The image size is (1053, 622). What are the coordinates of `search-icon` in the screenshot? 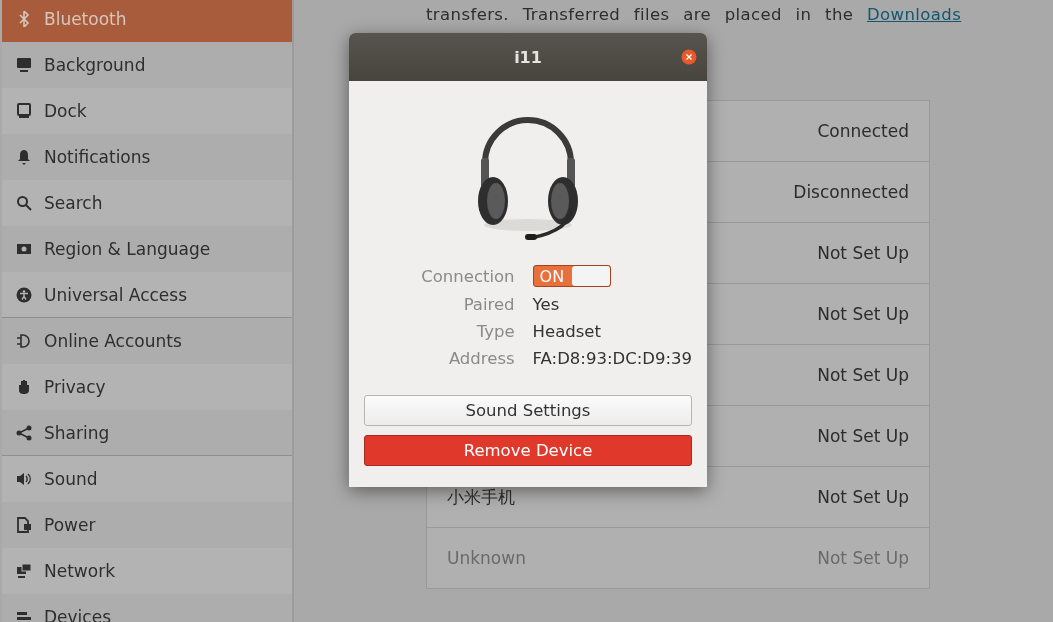 It's located at (24, 203).